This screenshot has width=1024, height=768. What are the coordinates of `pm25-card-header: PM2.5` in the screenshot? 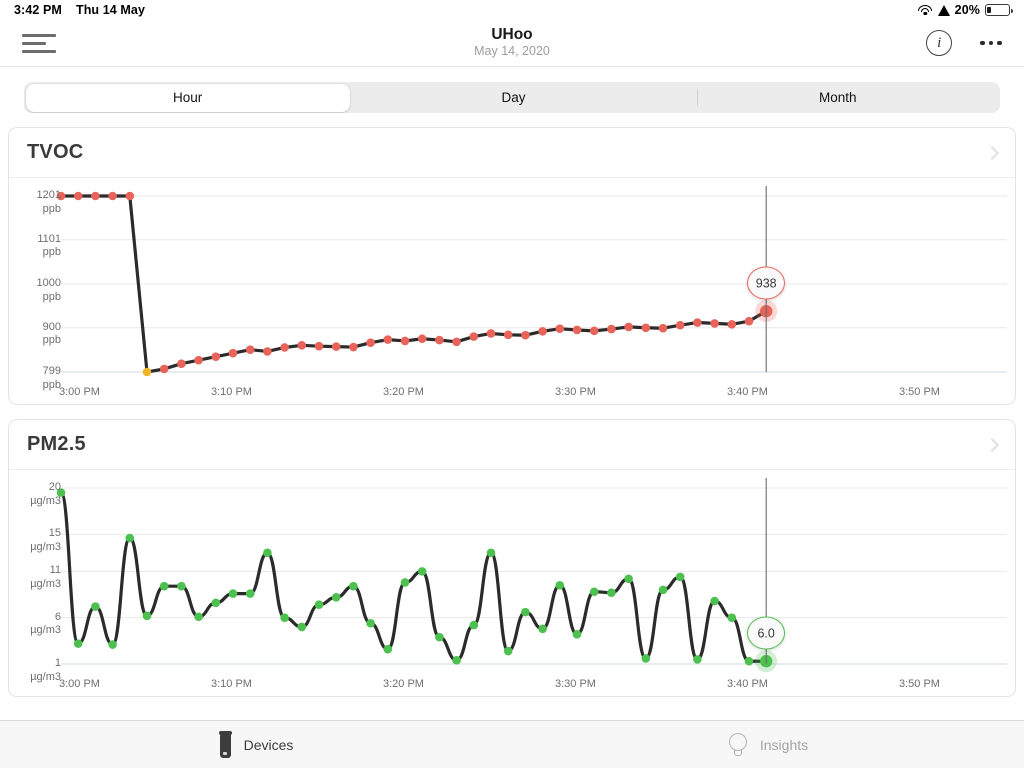 It's located at (512, 445).